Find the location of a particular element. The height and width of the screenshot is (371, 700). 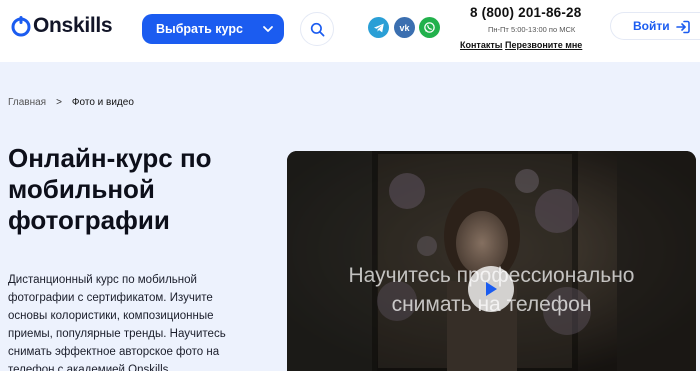

search-button is located at coordinates (317, 29).